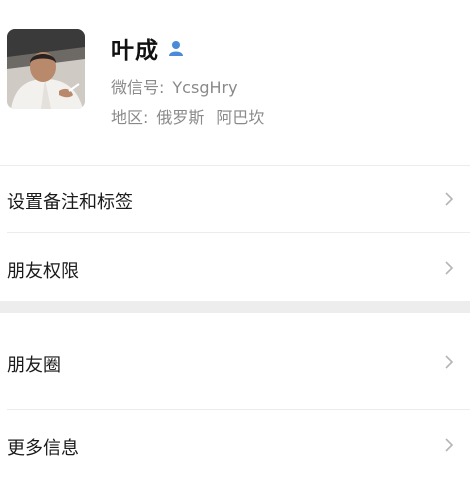  I want to click on avatar, so click(46, 69).